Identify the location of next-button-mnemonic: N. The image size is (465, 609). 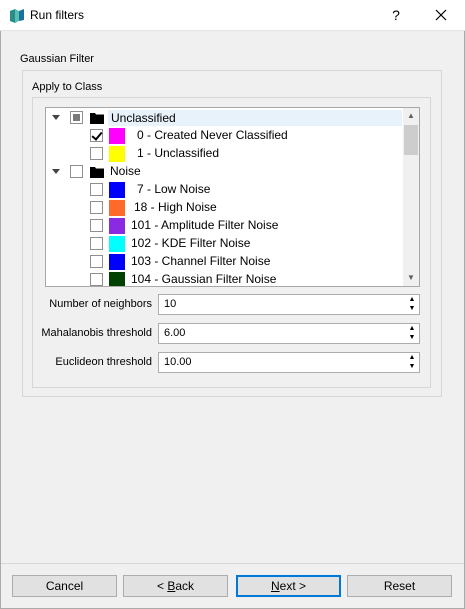
(275, 586).